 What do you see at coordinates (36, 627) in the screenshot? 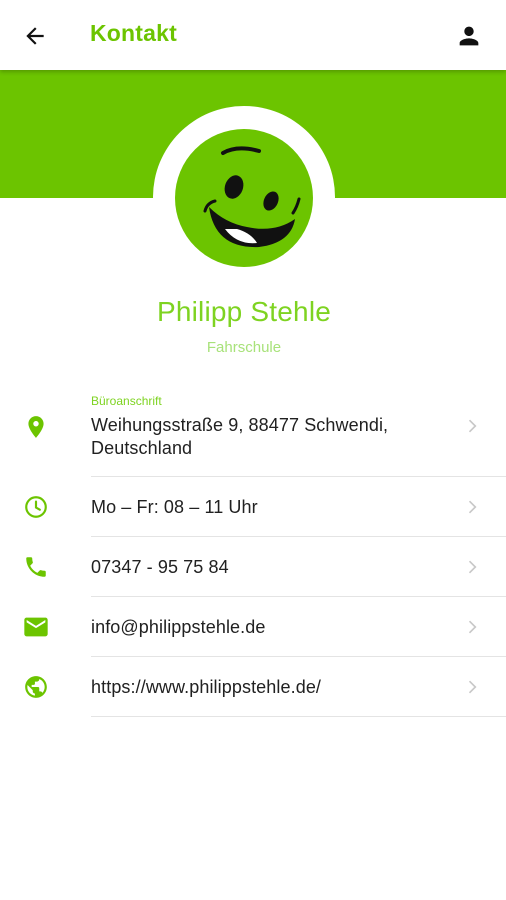
I see `mail-icon` at bounding box center [36, 627].